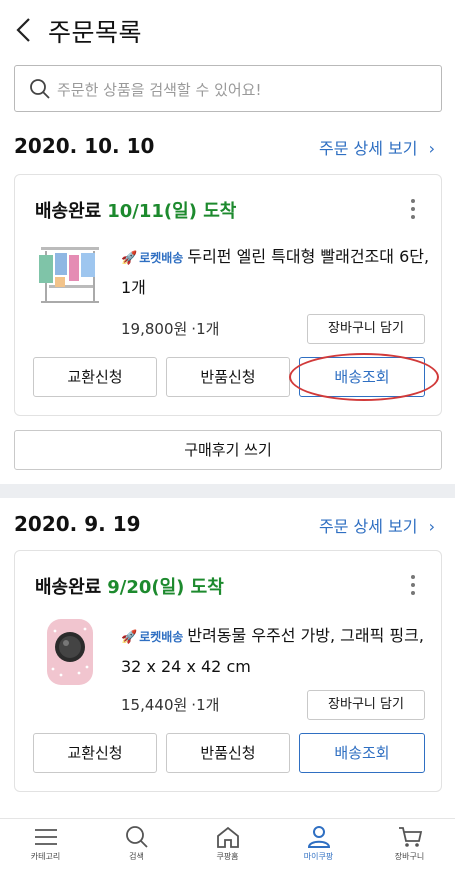 The image size is (455, 874). I want to click on nav-item-category: 카테고리, so click(45, 843).